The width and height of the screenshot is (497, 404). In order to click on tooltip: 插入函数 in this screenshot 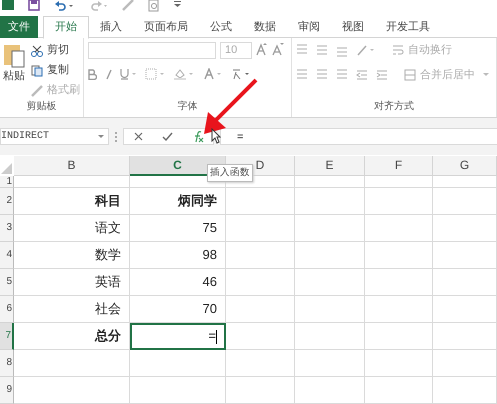, I will do `click(230, 173)`.